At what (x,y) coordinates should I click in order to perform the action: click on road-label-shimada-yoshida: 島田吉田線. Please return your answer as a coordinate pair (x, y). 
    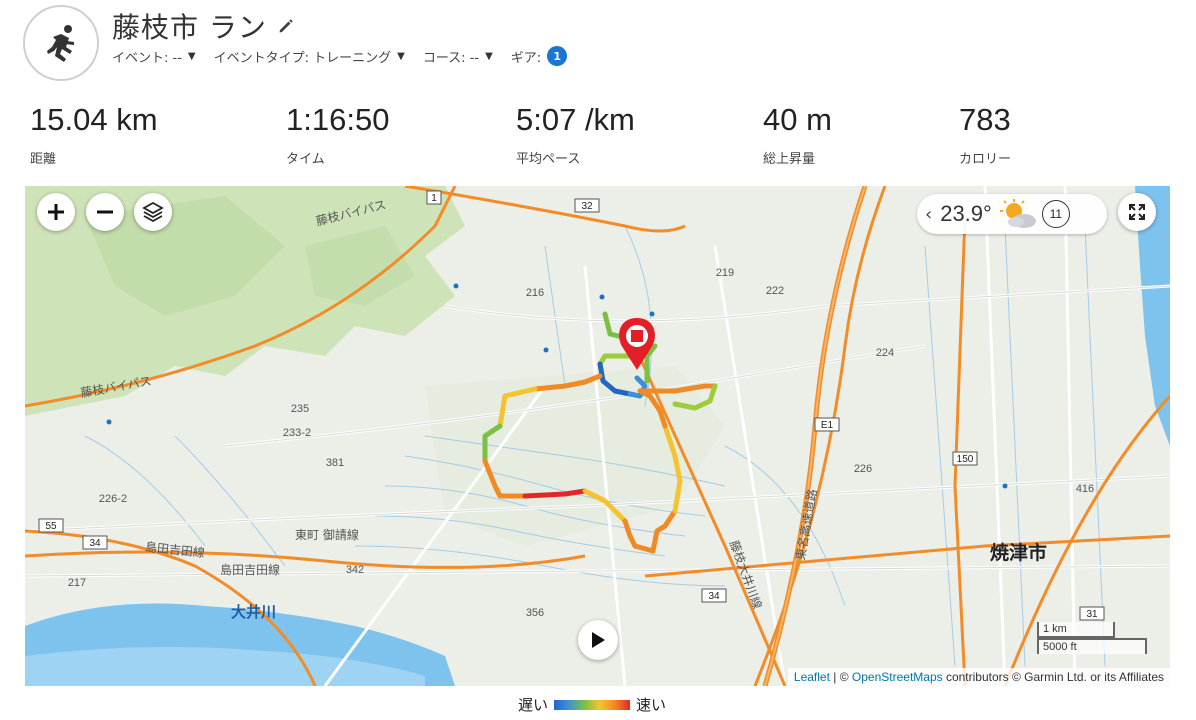
    Looking at the image, I should click on (250, 570).